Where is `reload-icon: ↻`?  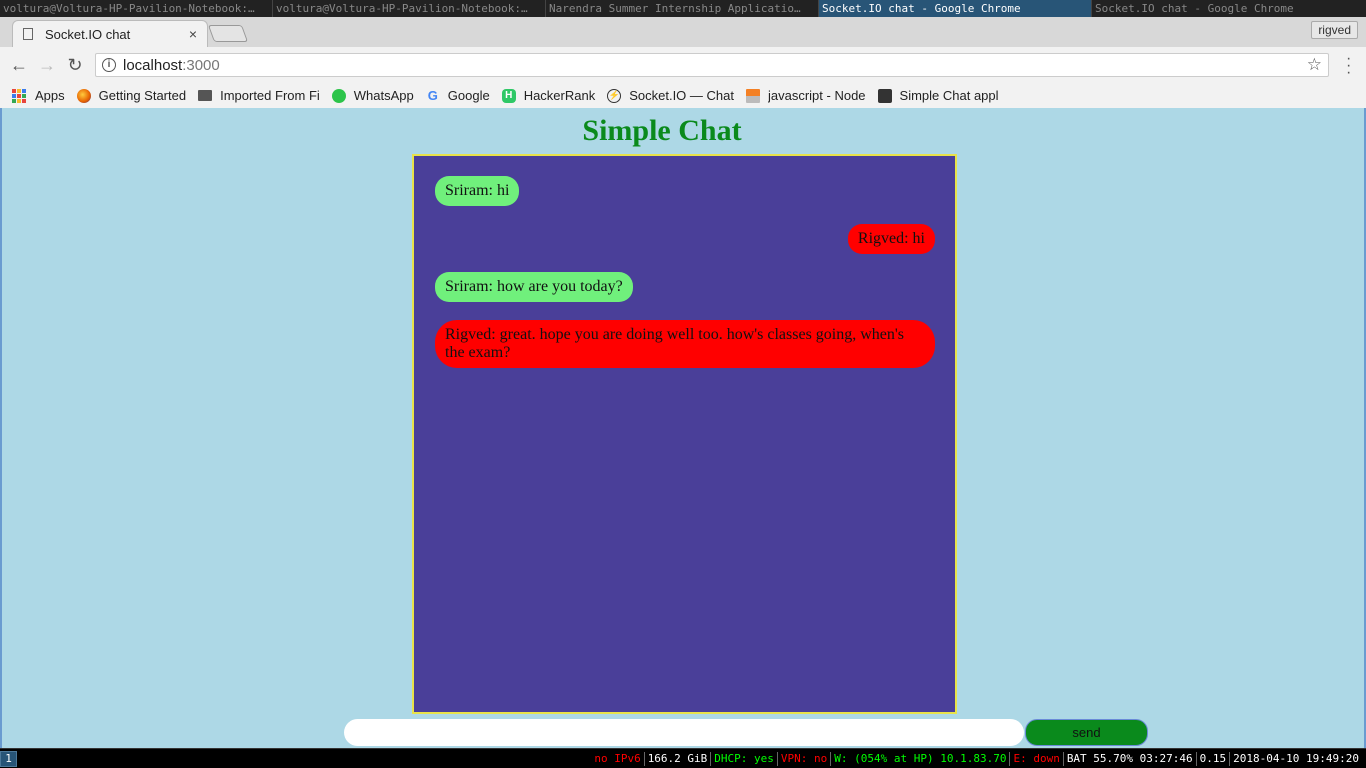 reload-icon: ↻ is located at coordinates (75, 65).